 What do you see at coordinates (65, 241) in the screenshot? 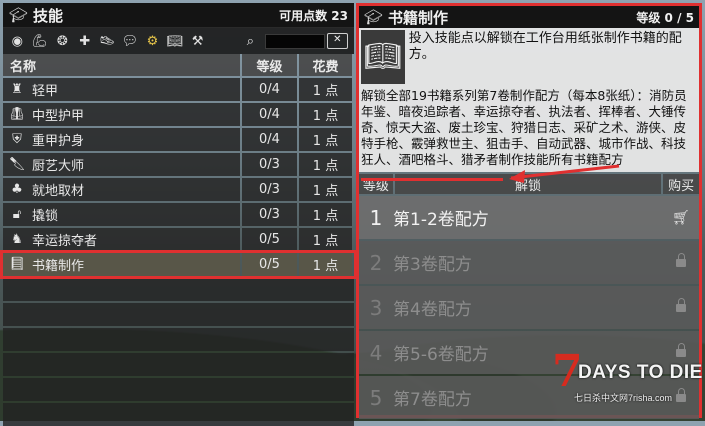
I see `skill-name: 幸运掠夺者` at bounding box center [65, 241].